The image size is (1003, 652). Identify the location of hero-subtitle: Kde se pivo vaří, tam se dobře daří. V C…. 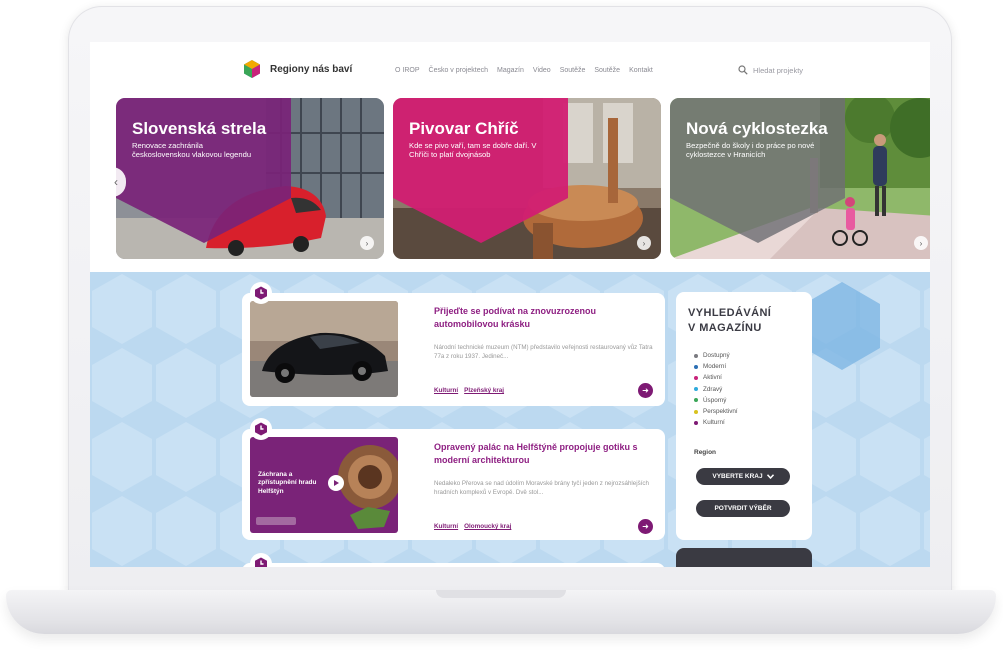
(473, 150).